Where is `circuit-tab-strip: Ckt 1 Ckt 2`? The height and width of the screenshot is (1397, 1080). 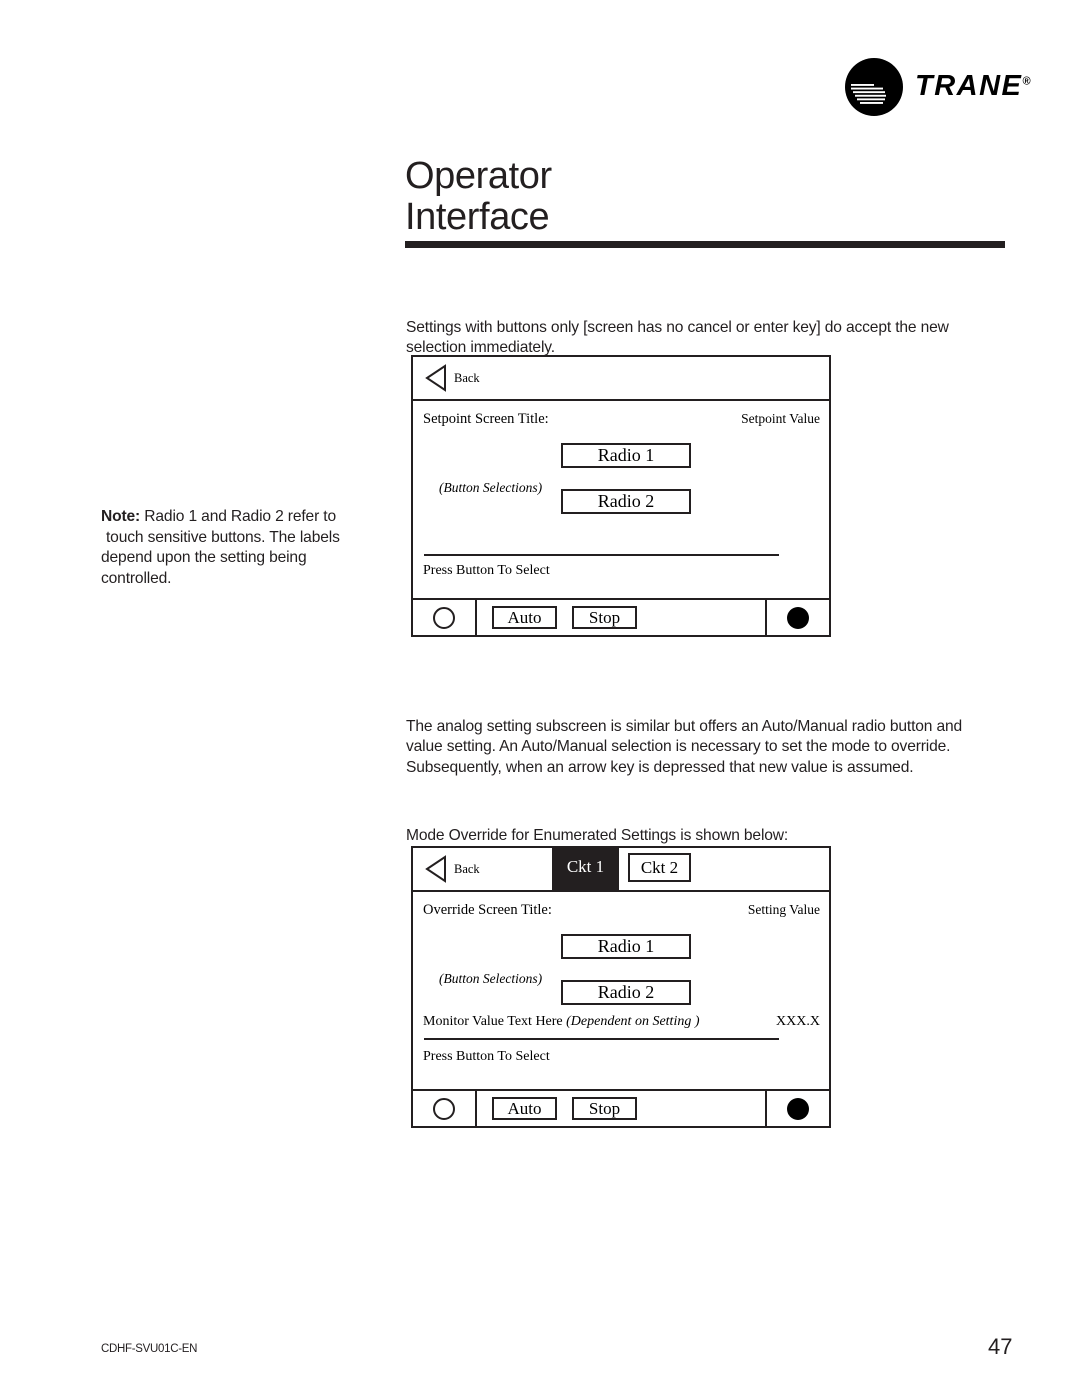 circuit-tab-strip: Ckt 1 Ckt 2 is located at coordinates (621, 869).